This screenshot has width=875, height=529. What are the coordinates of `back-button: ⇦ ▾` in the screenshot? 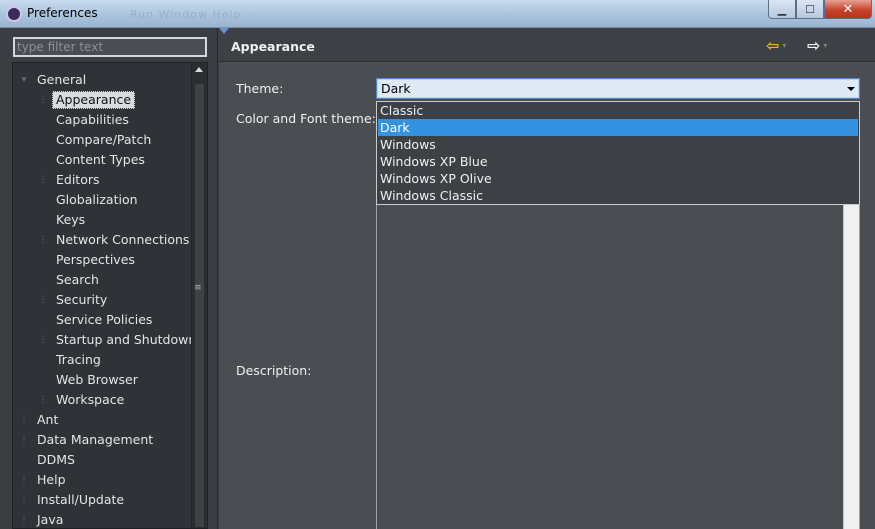 It's located at (776, 45).